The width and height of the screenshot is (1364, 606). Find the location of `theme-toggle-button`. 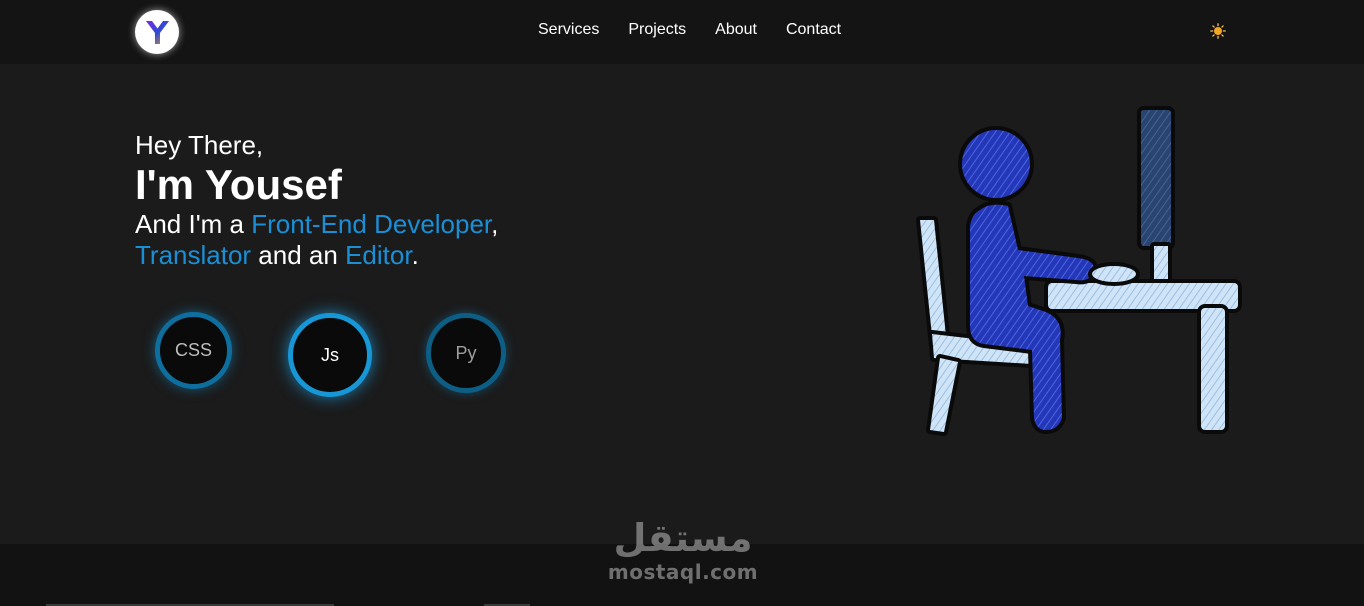

theme-toggle-button is located at coordinates (1218, 31).